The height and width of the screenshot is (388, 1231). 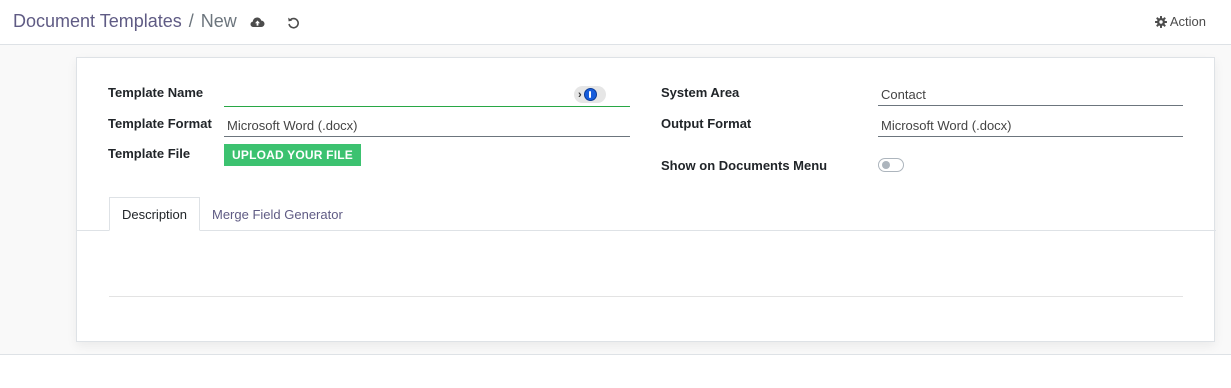 I want to click on gear-icon, so click(x=1160, y=21).